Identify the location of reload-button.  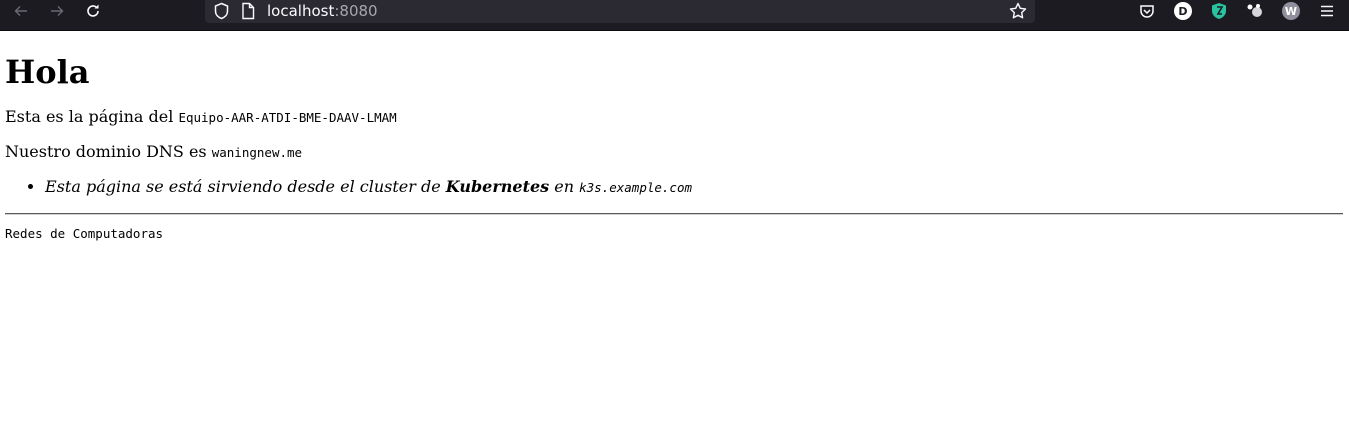
(93, 11).